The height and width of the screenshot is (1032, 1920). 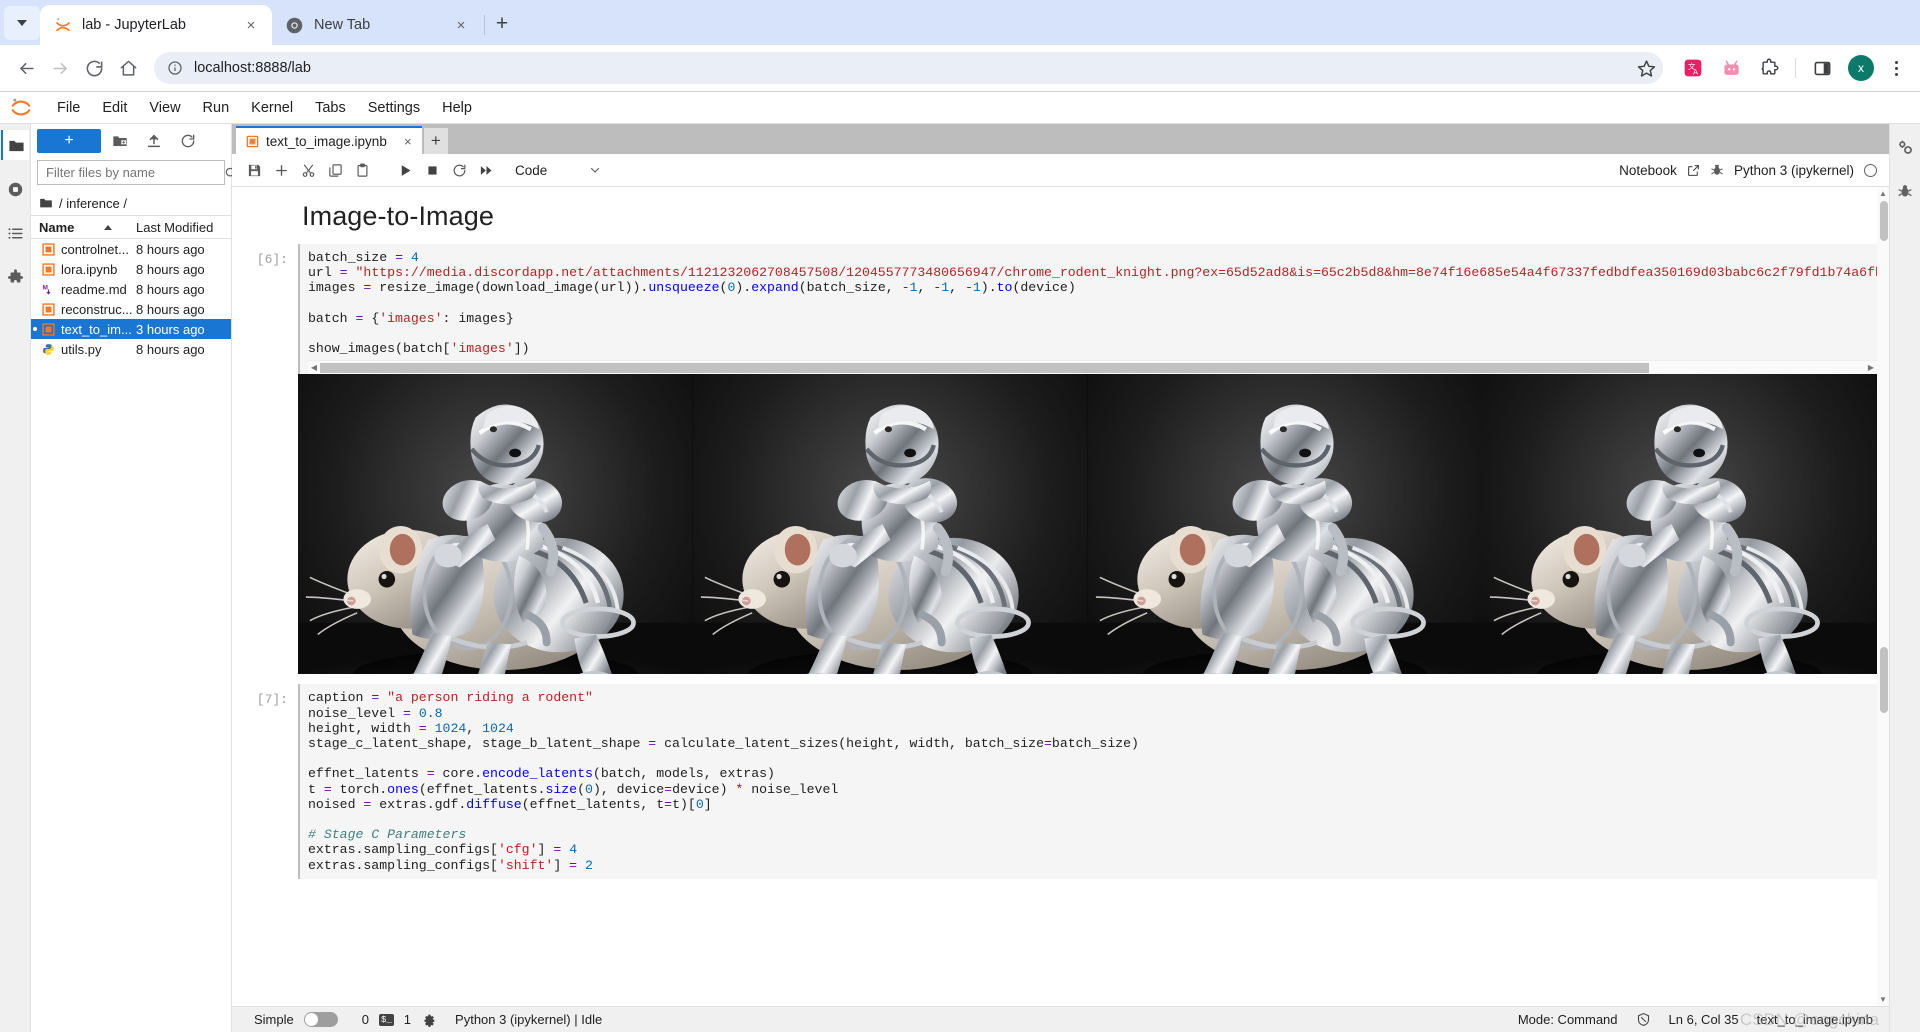 I want to click on new-folder-icon, so click(x=120, y=141).